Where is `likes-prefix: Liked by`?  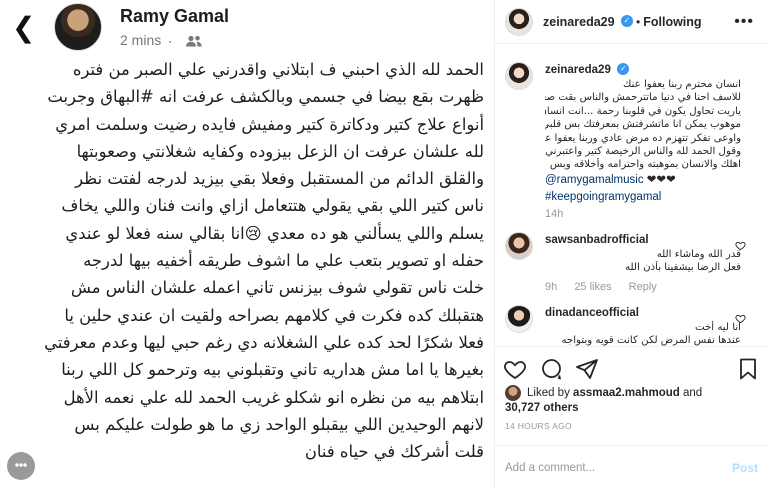
likes-prefix: Liked by is located at coordinates (548, 393).